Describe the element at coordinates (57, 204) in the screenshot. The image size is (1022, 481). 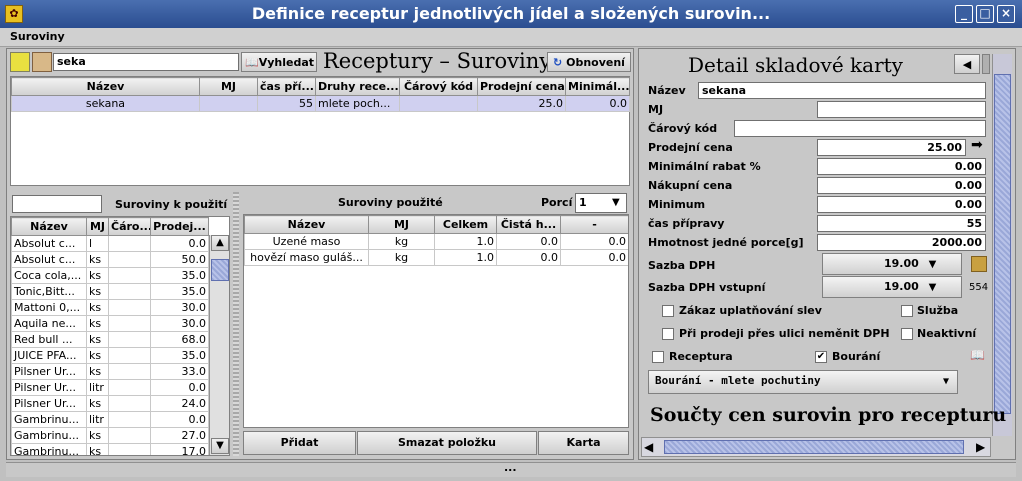
I see `available-filter-input` at that location.